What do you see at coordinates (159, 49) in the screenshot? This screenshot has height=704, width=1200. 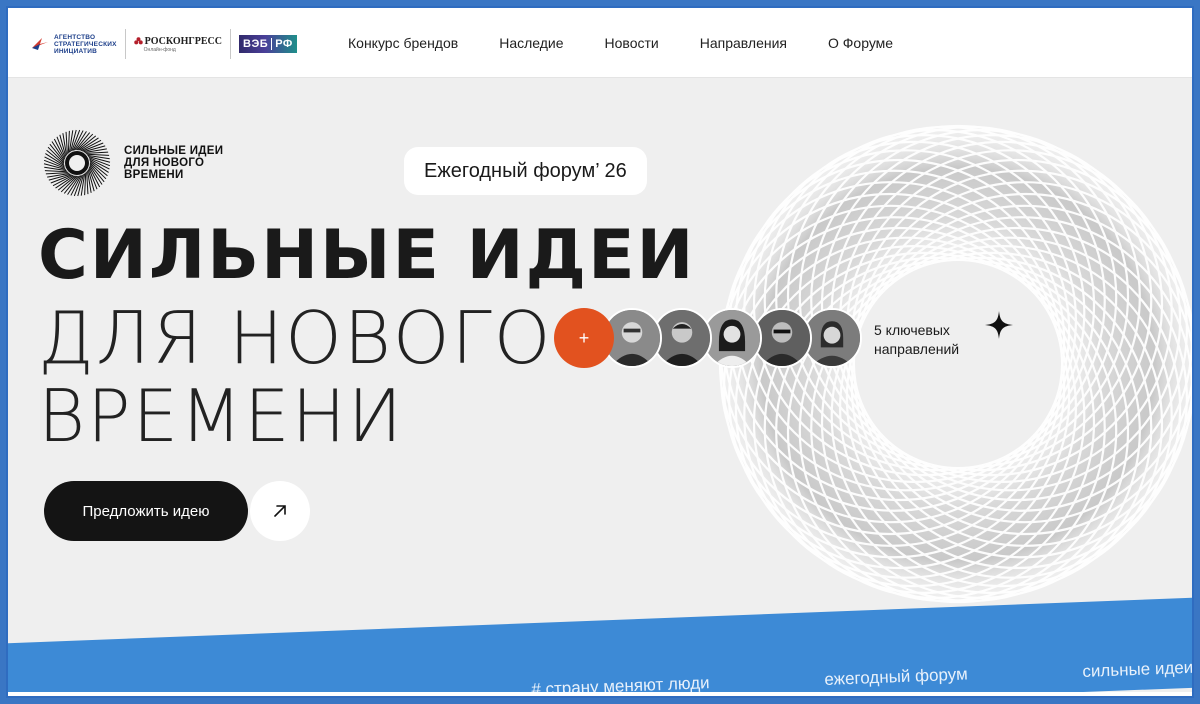 I see `roscongress-logo-subtext: Онлайн-фонд` at bounding box center [159, 49].